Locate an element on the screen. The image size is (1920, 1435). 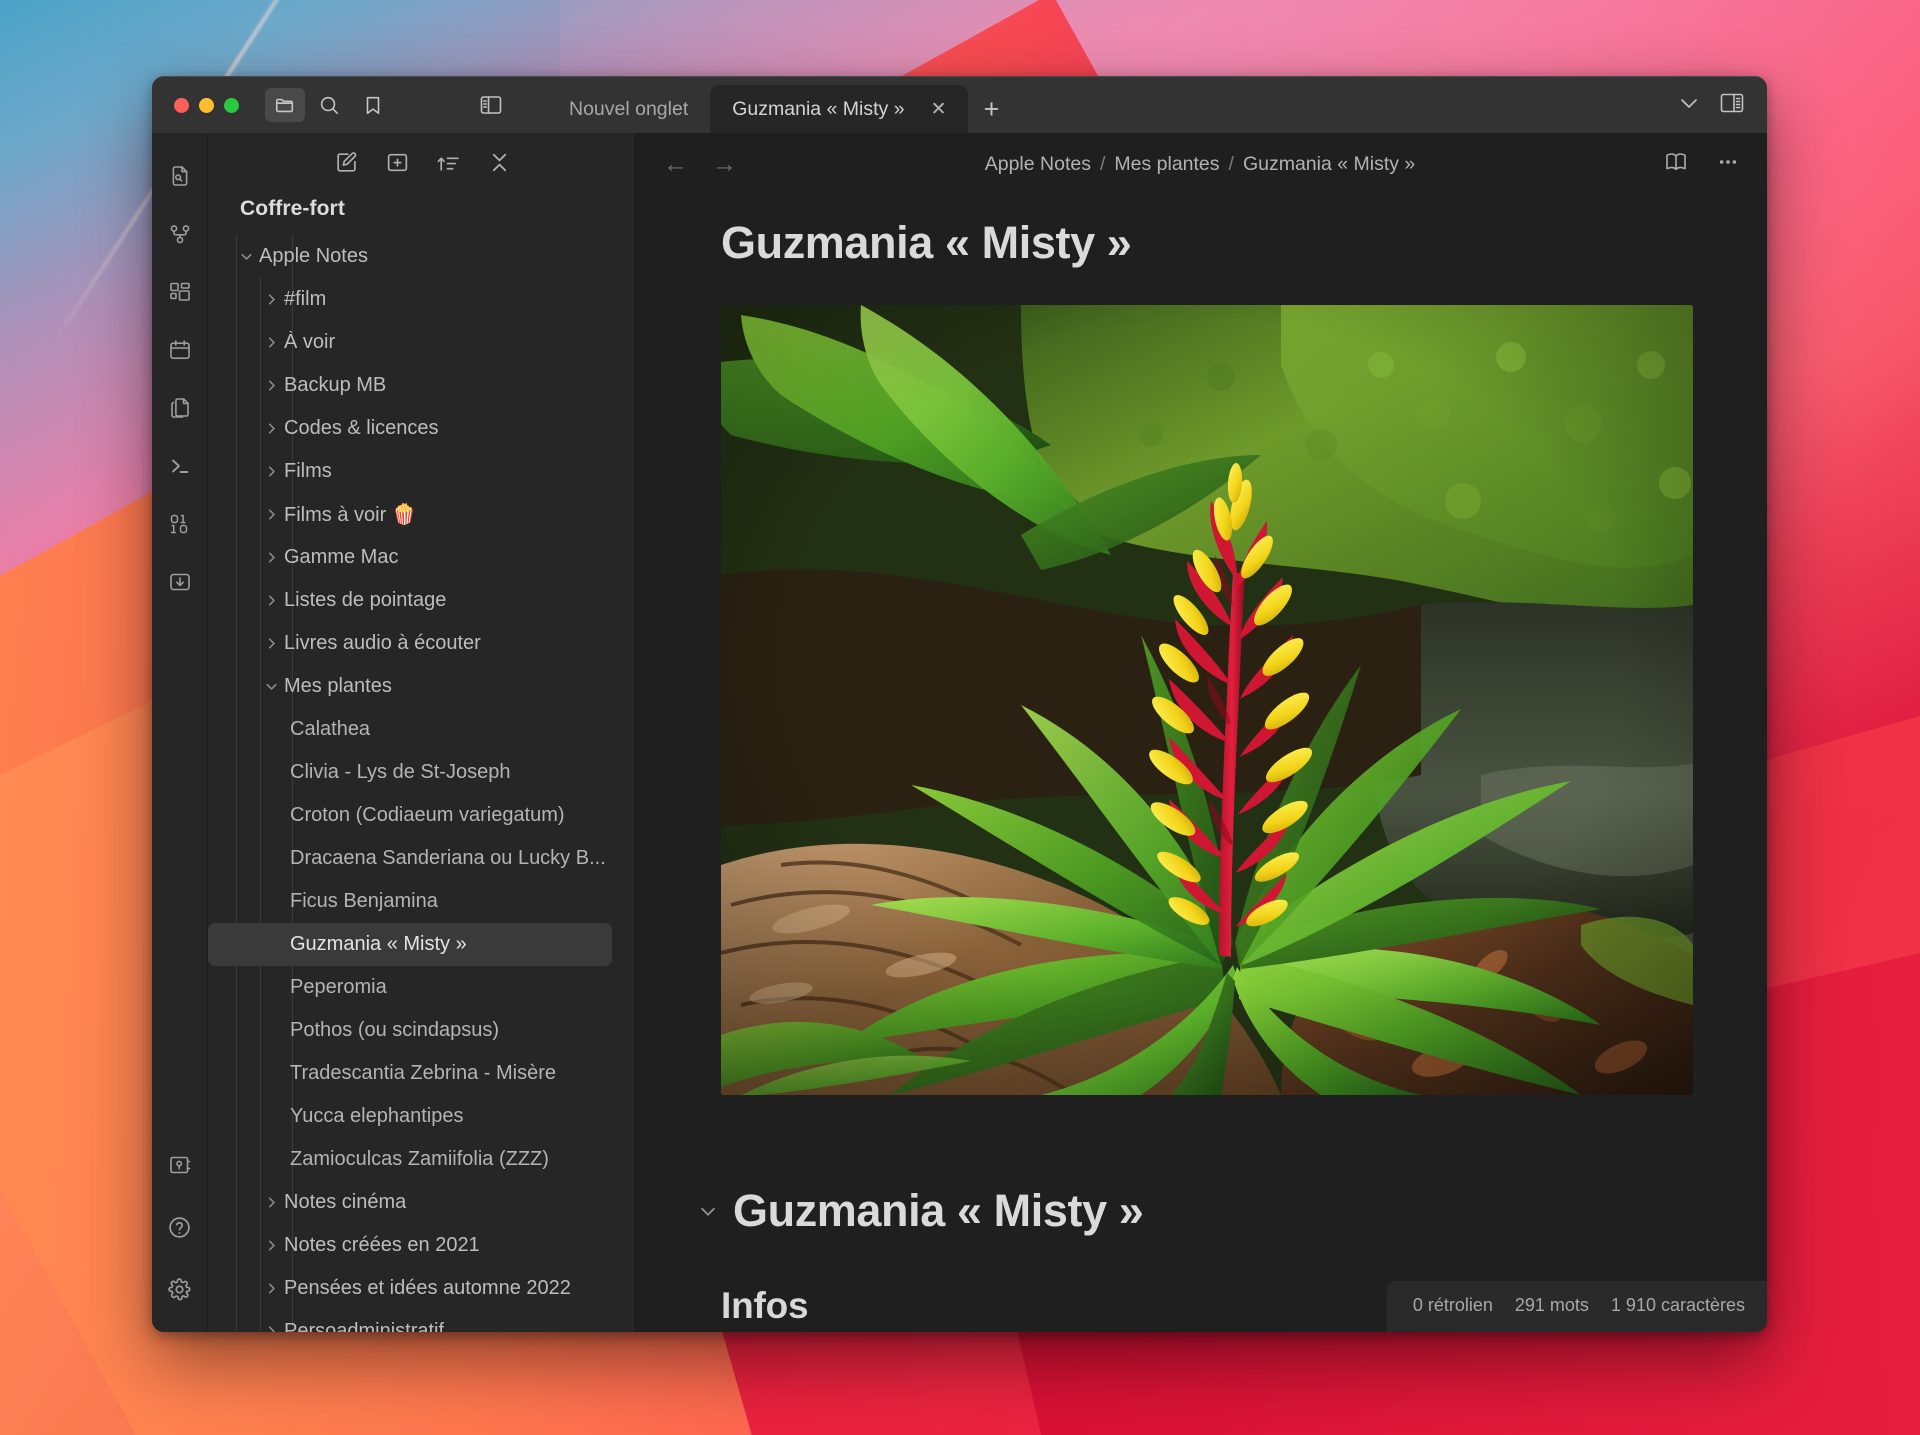
breadcrumb-item-1: Mes plantes is located at coordinates (1166, 164).